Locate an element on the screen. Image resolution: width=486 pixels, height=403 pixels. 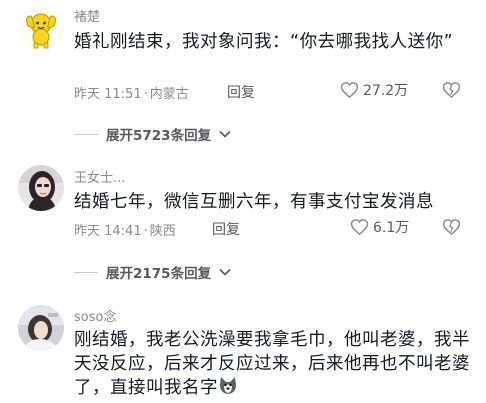
comment-meta: 昨天 14:41 · 陕西 is located at coordinates (125, 229).